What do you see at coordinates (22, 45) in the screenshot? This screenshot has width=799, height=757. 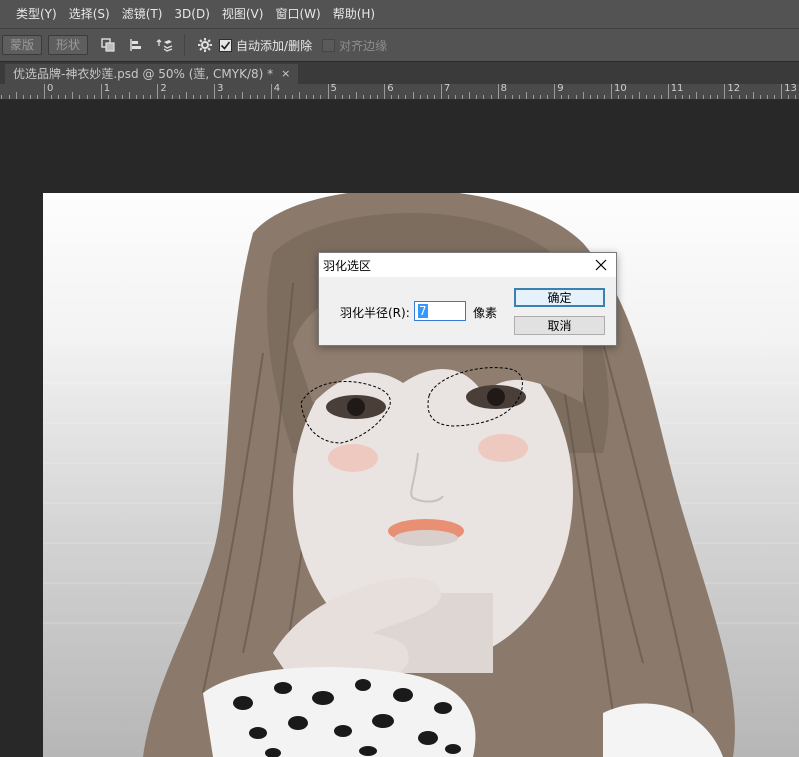 I see `mask-button: 蒙版` at bounding box center [22, 45].